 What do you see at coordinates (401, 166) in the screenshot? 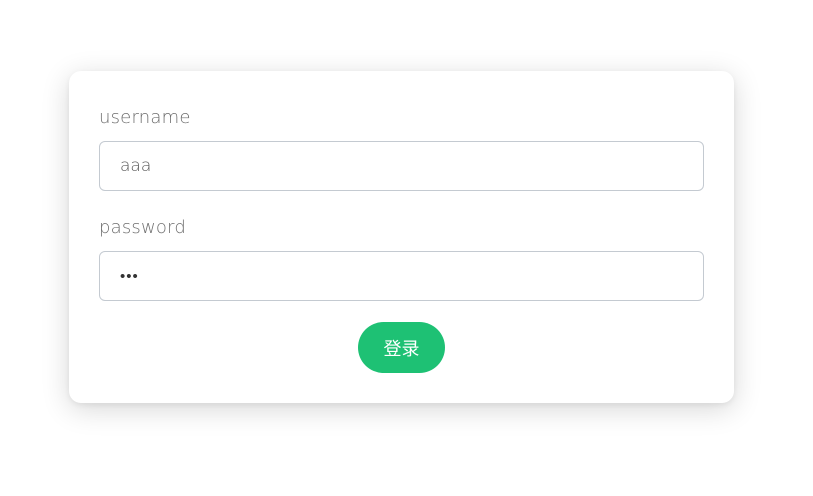
I see `username-input` at bounding box center [401, 166].